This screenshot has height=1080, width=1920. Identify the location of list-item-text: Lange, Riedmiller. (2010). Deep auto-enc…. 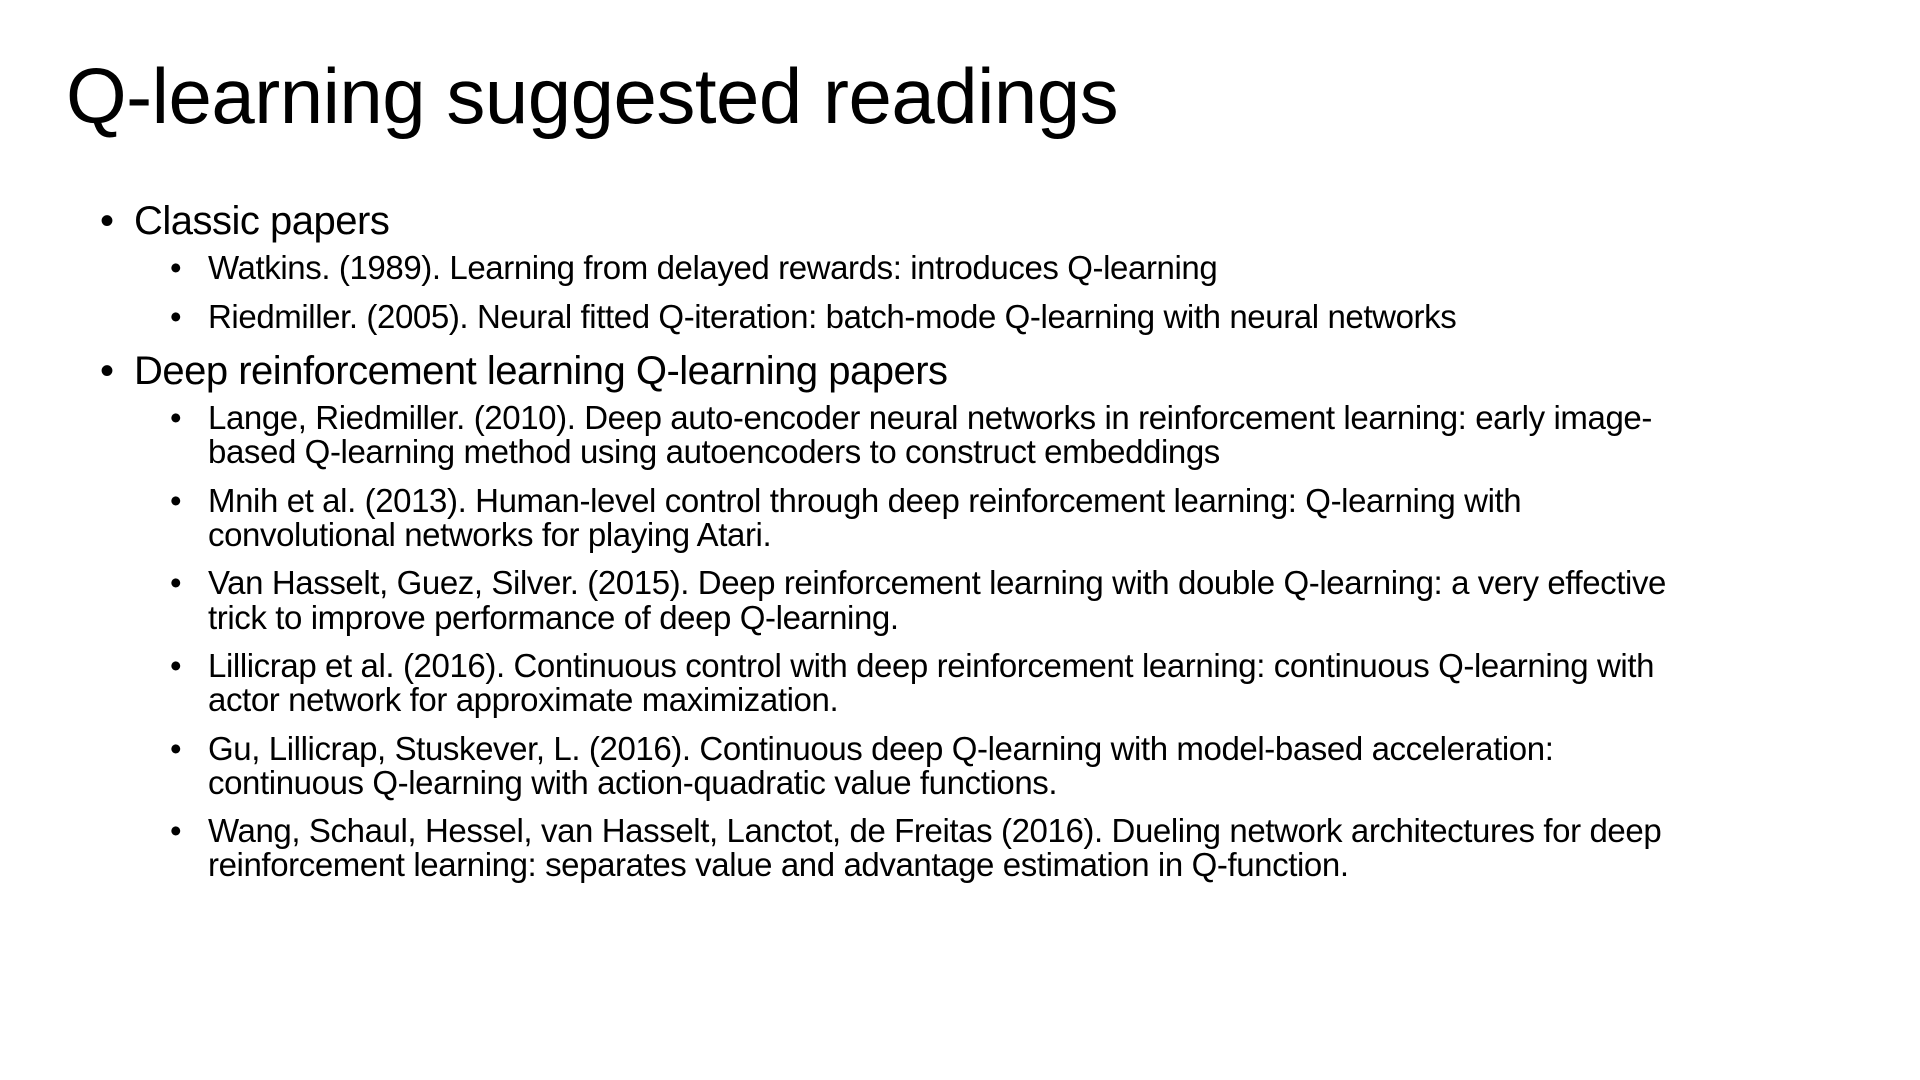
(930, 435).